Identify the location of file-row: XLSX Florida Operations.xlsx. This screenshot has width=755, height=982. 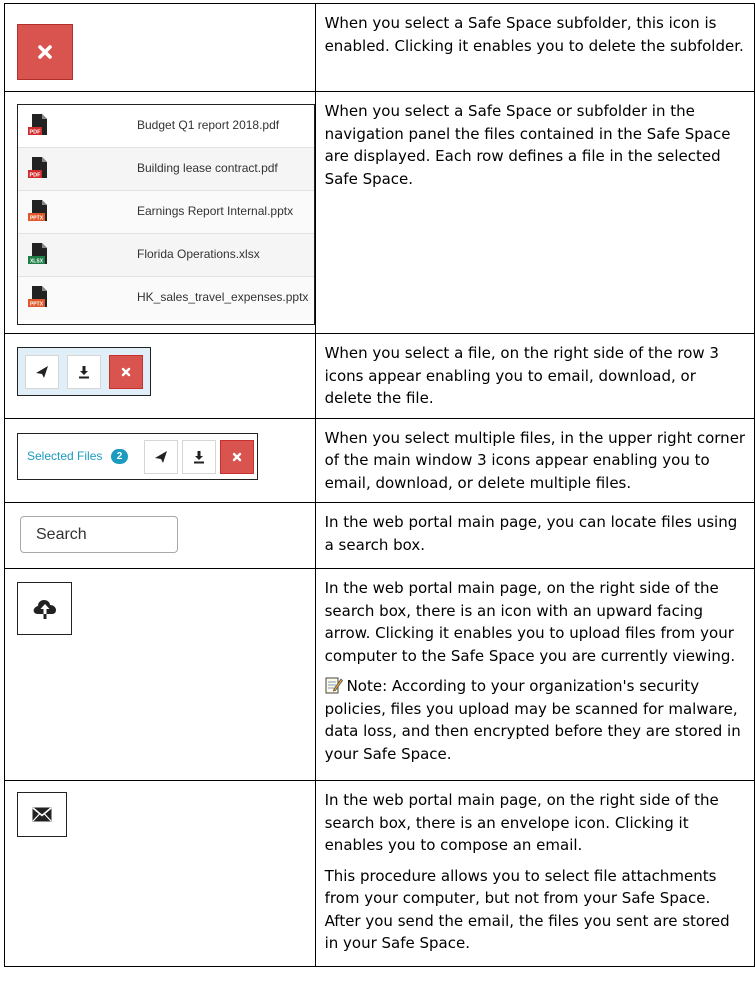
(166, 255).